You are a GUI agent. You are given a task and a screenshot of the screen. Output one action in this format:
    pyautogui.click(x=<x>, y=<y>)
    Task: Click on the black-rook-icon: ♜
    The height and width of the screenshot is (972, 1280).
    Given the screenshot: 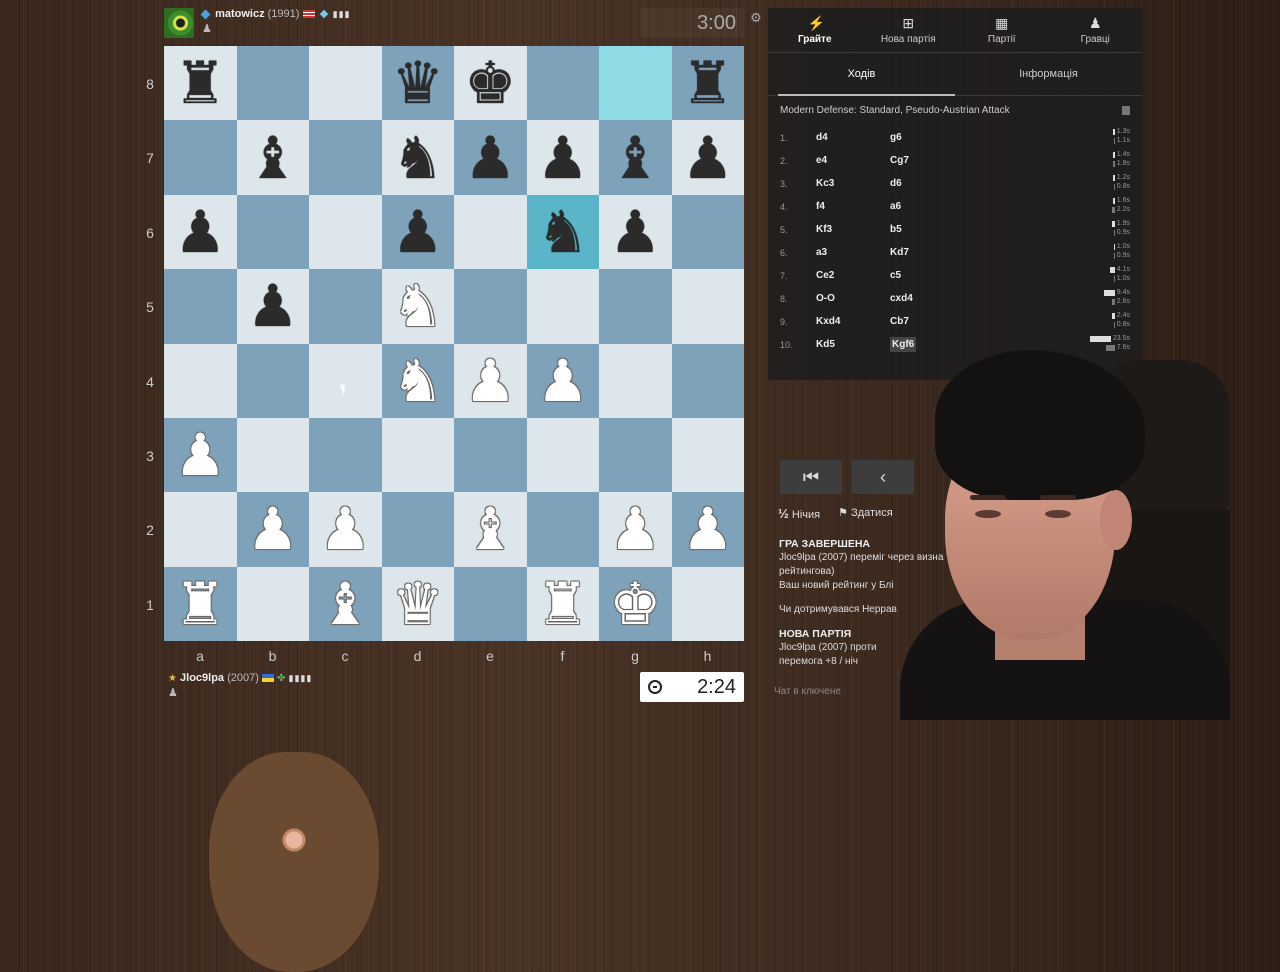 What is the action you would take?
    pyautogui.click(x=200, y=83)
    